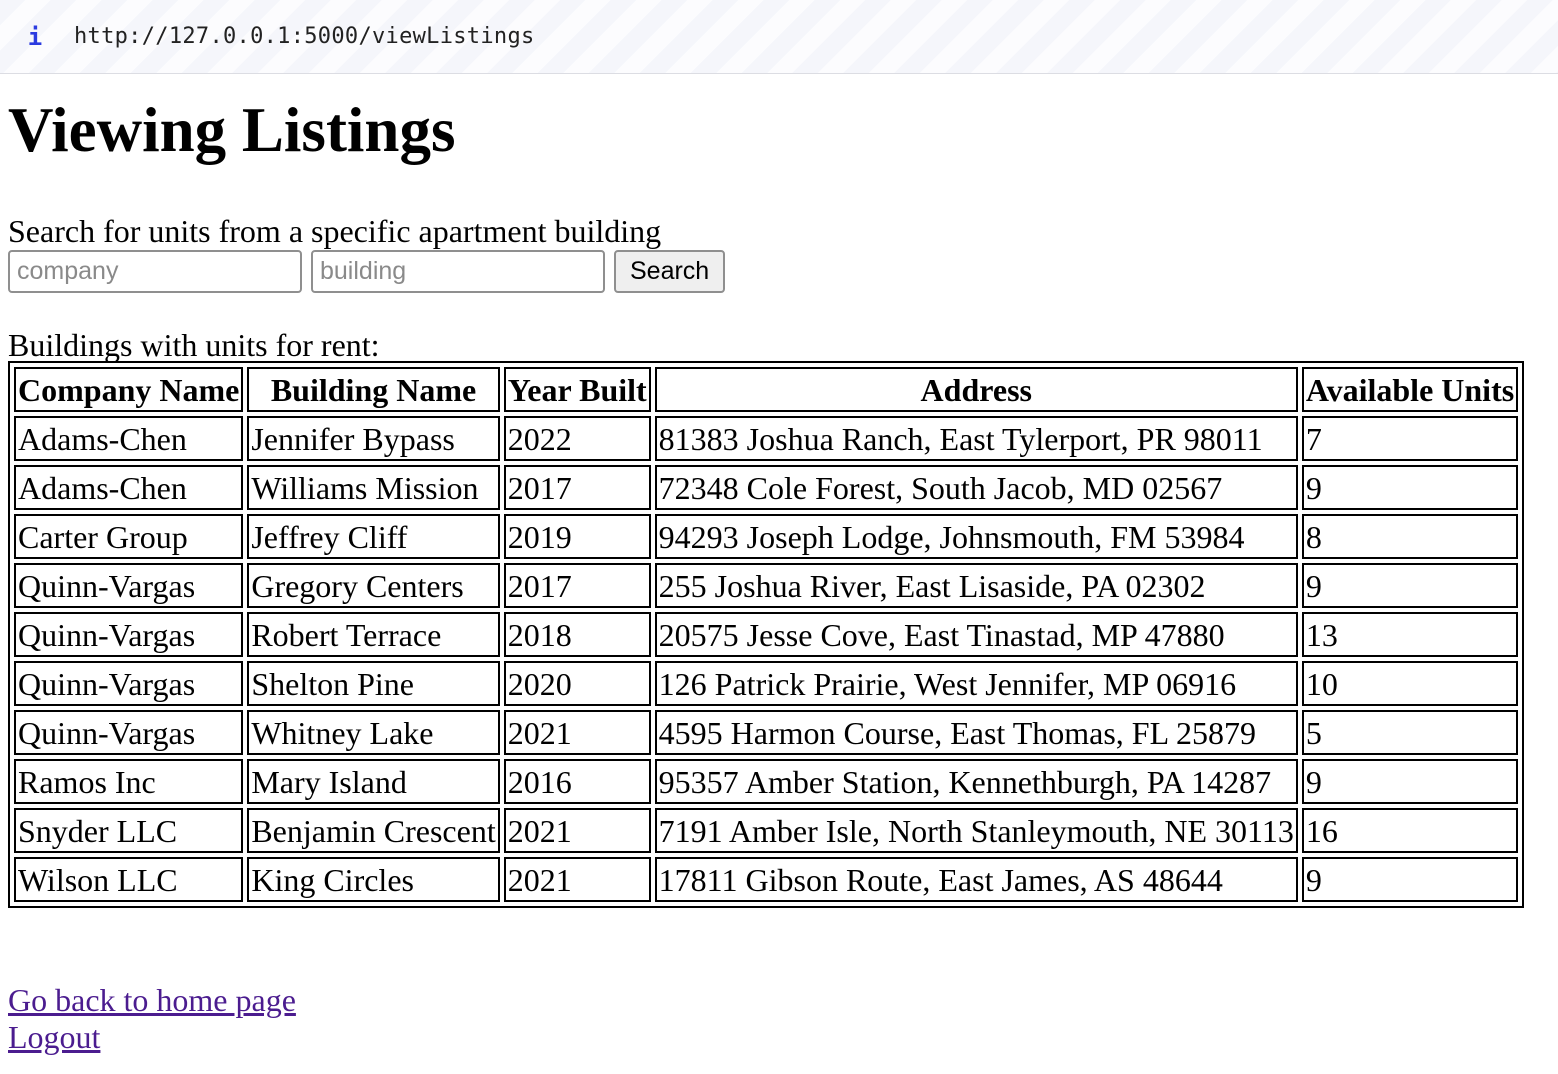 Image resolution: width=1558 pixels, height=1074 pixels. Describe the element at coordinates (1410, 389) in the screenshot. I see `header-available-units: Available Units` at that location.